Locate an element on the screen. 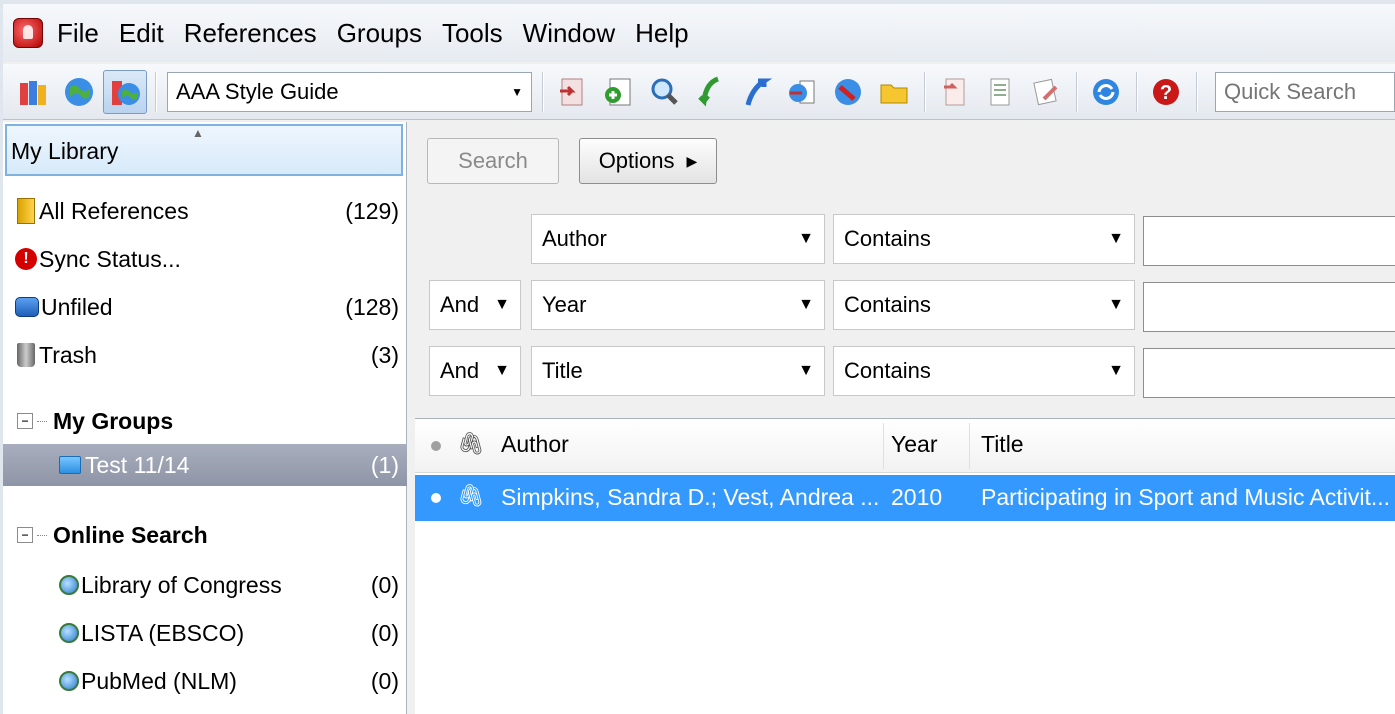 The height and width of the screenshot is (714, 1395). online-lista-ebsco: LISTA (EBSCO) (0) is located at coordinates (205, 633).